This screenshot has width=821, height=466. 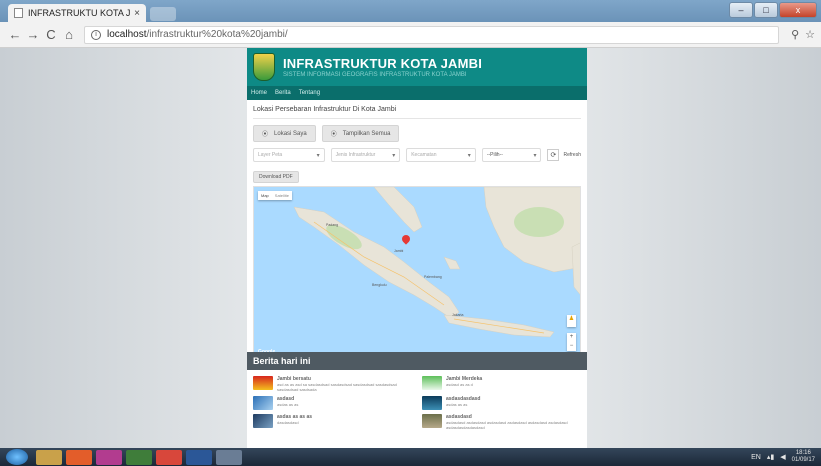 What do you see at coordinates (265, 135) in the screenshot?
I see `location-icon: ⦿` at bounding box center [265, 135].